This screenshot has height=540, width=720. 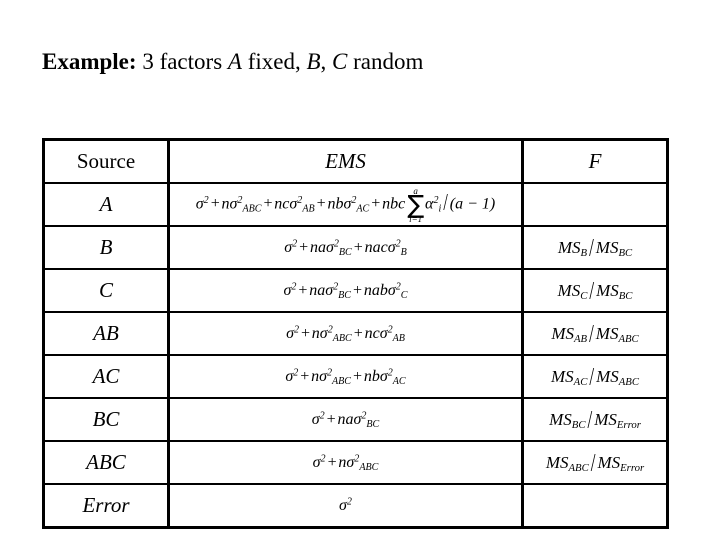 I want to click on table-row: Error σ2, so click(x=355, y=505).